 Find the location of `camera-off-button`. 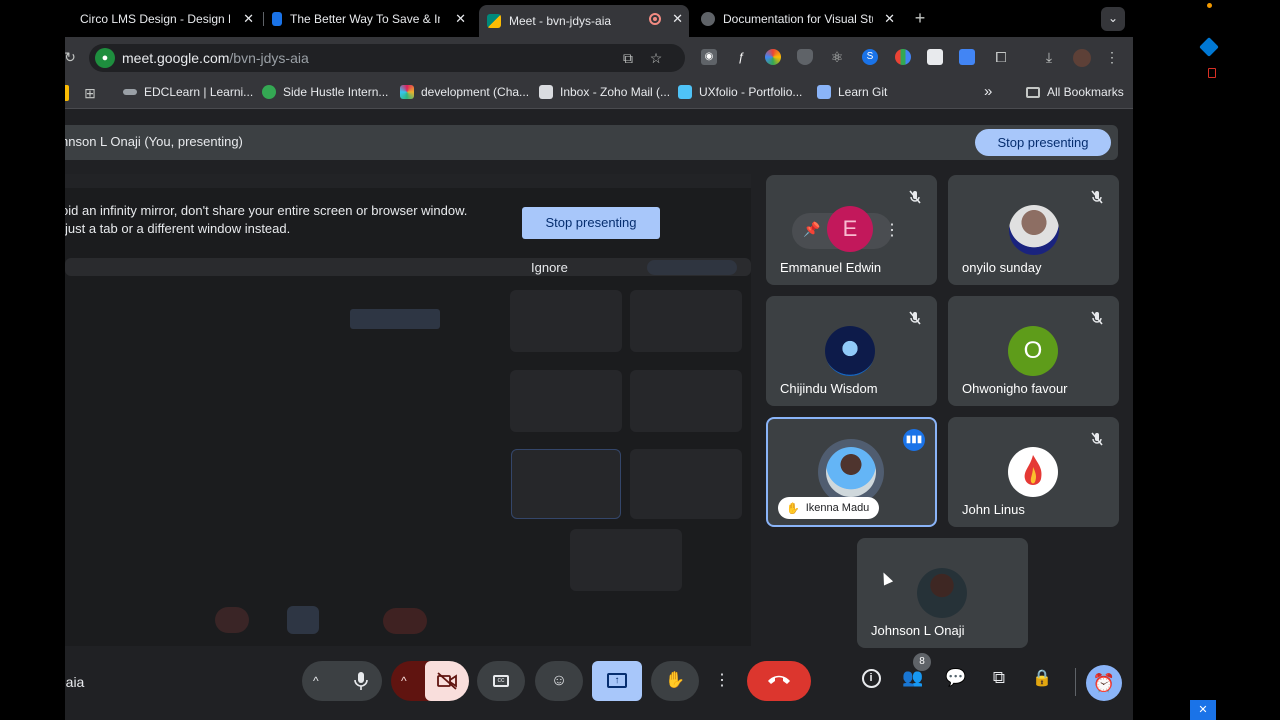

camera-off-button is located at coordinates (447, 681).